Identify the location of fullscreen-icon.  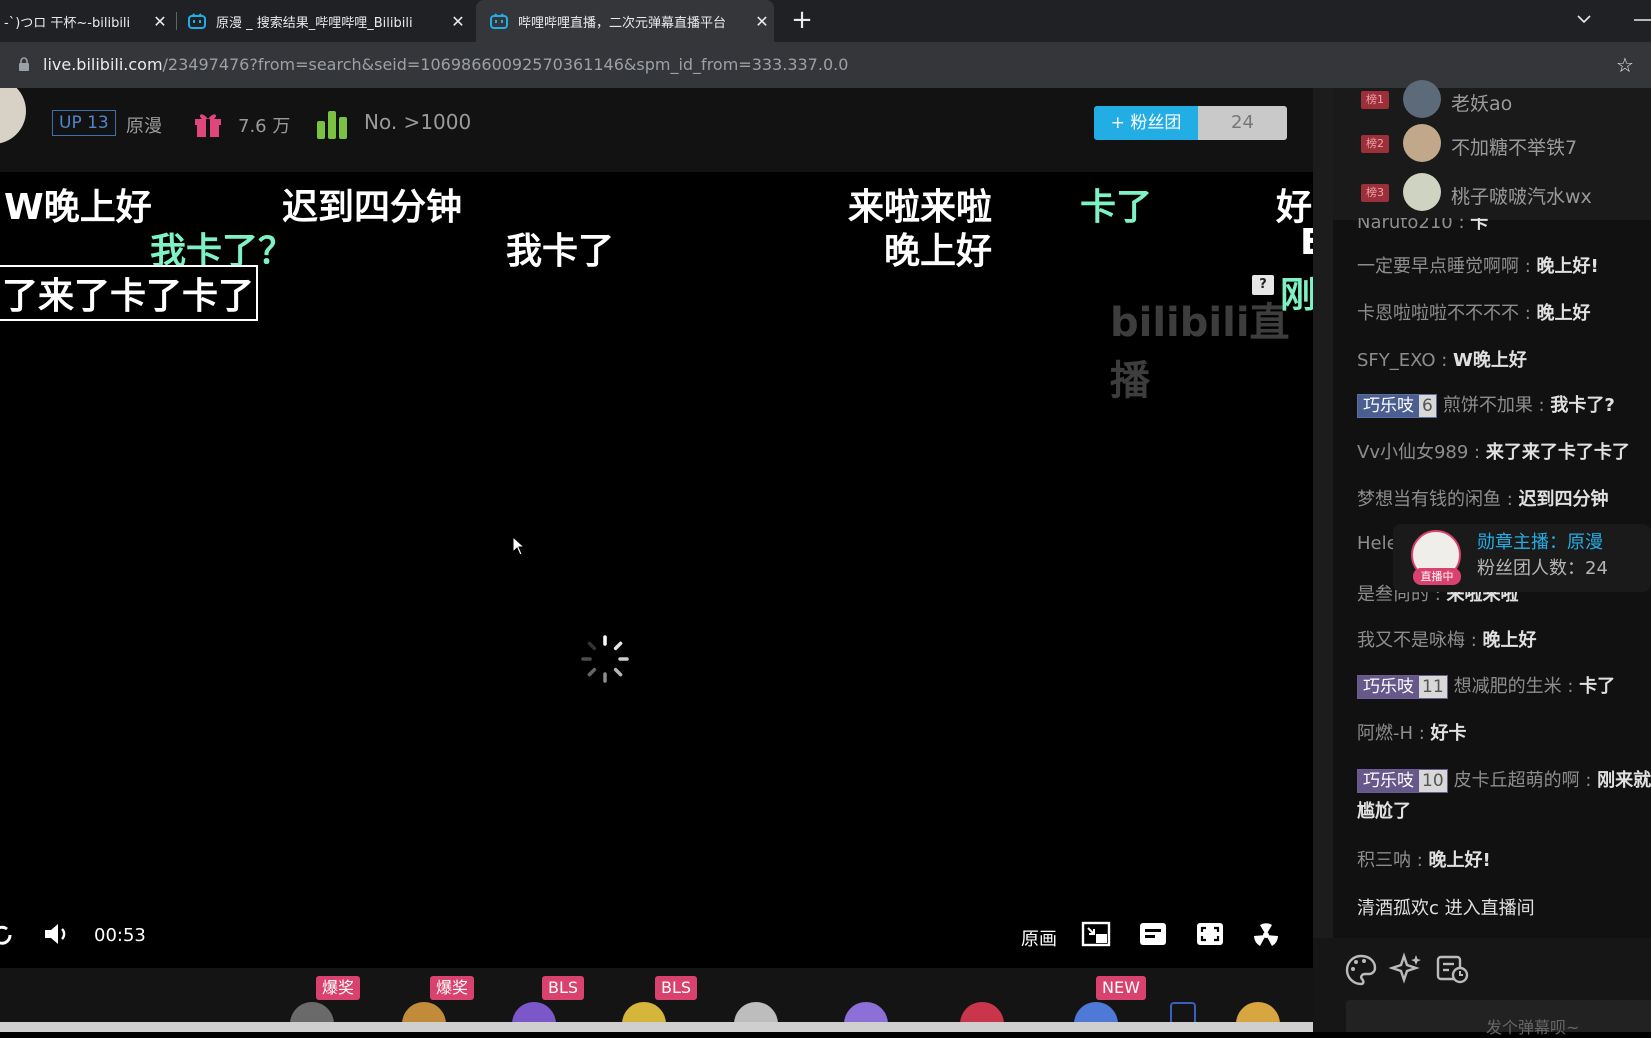
(1210, 934).